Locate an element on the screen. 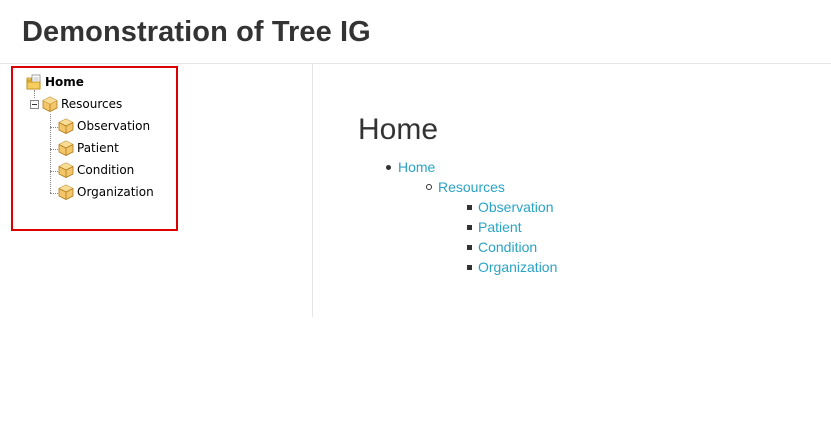  page-title: Demonstration of Tree IG is located at coordinates (196, 32).